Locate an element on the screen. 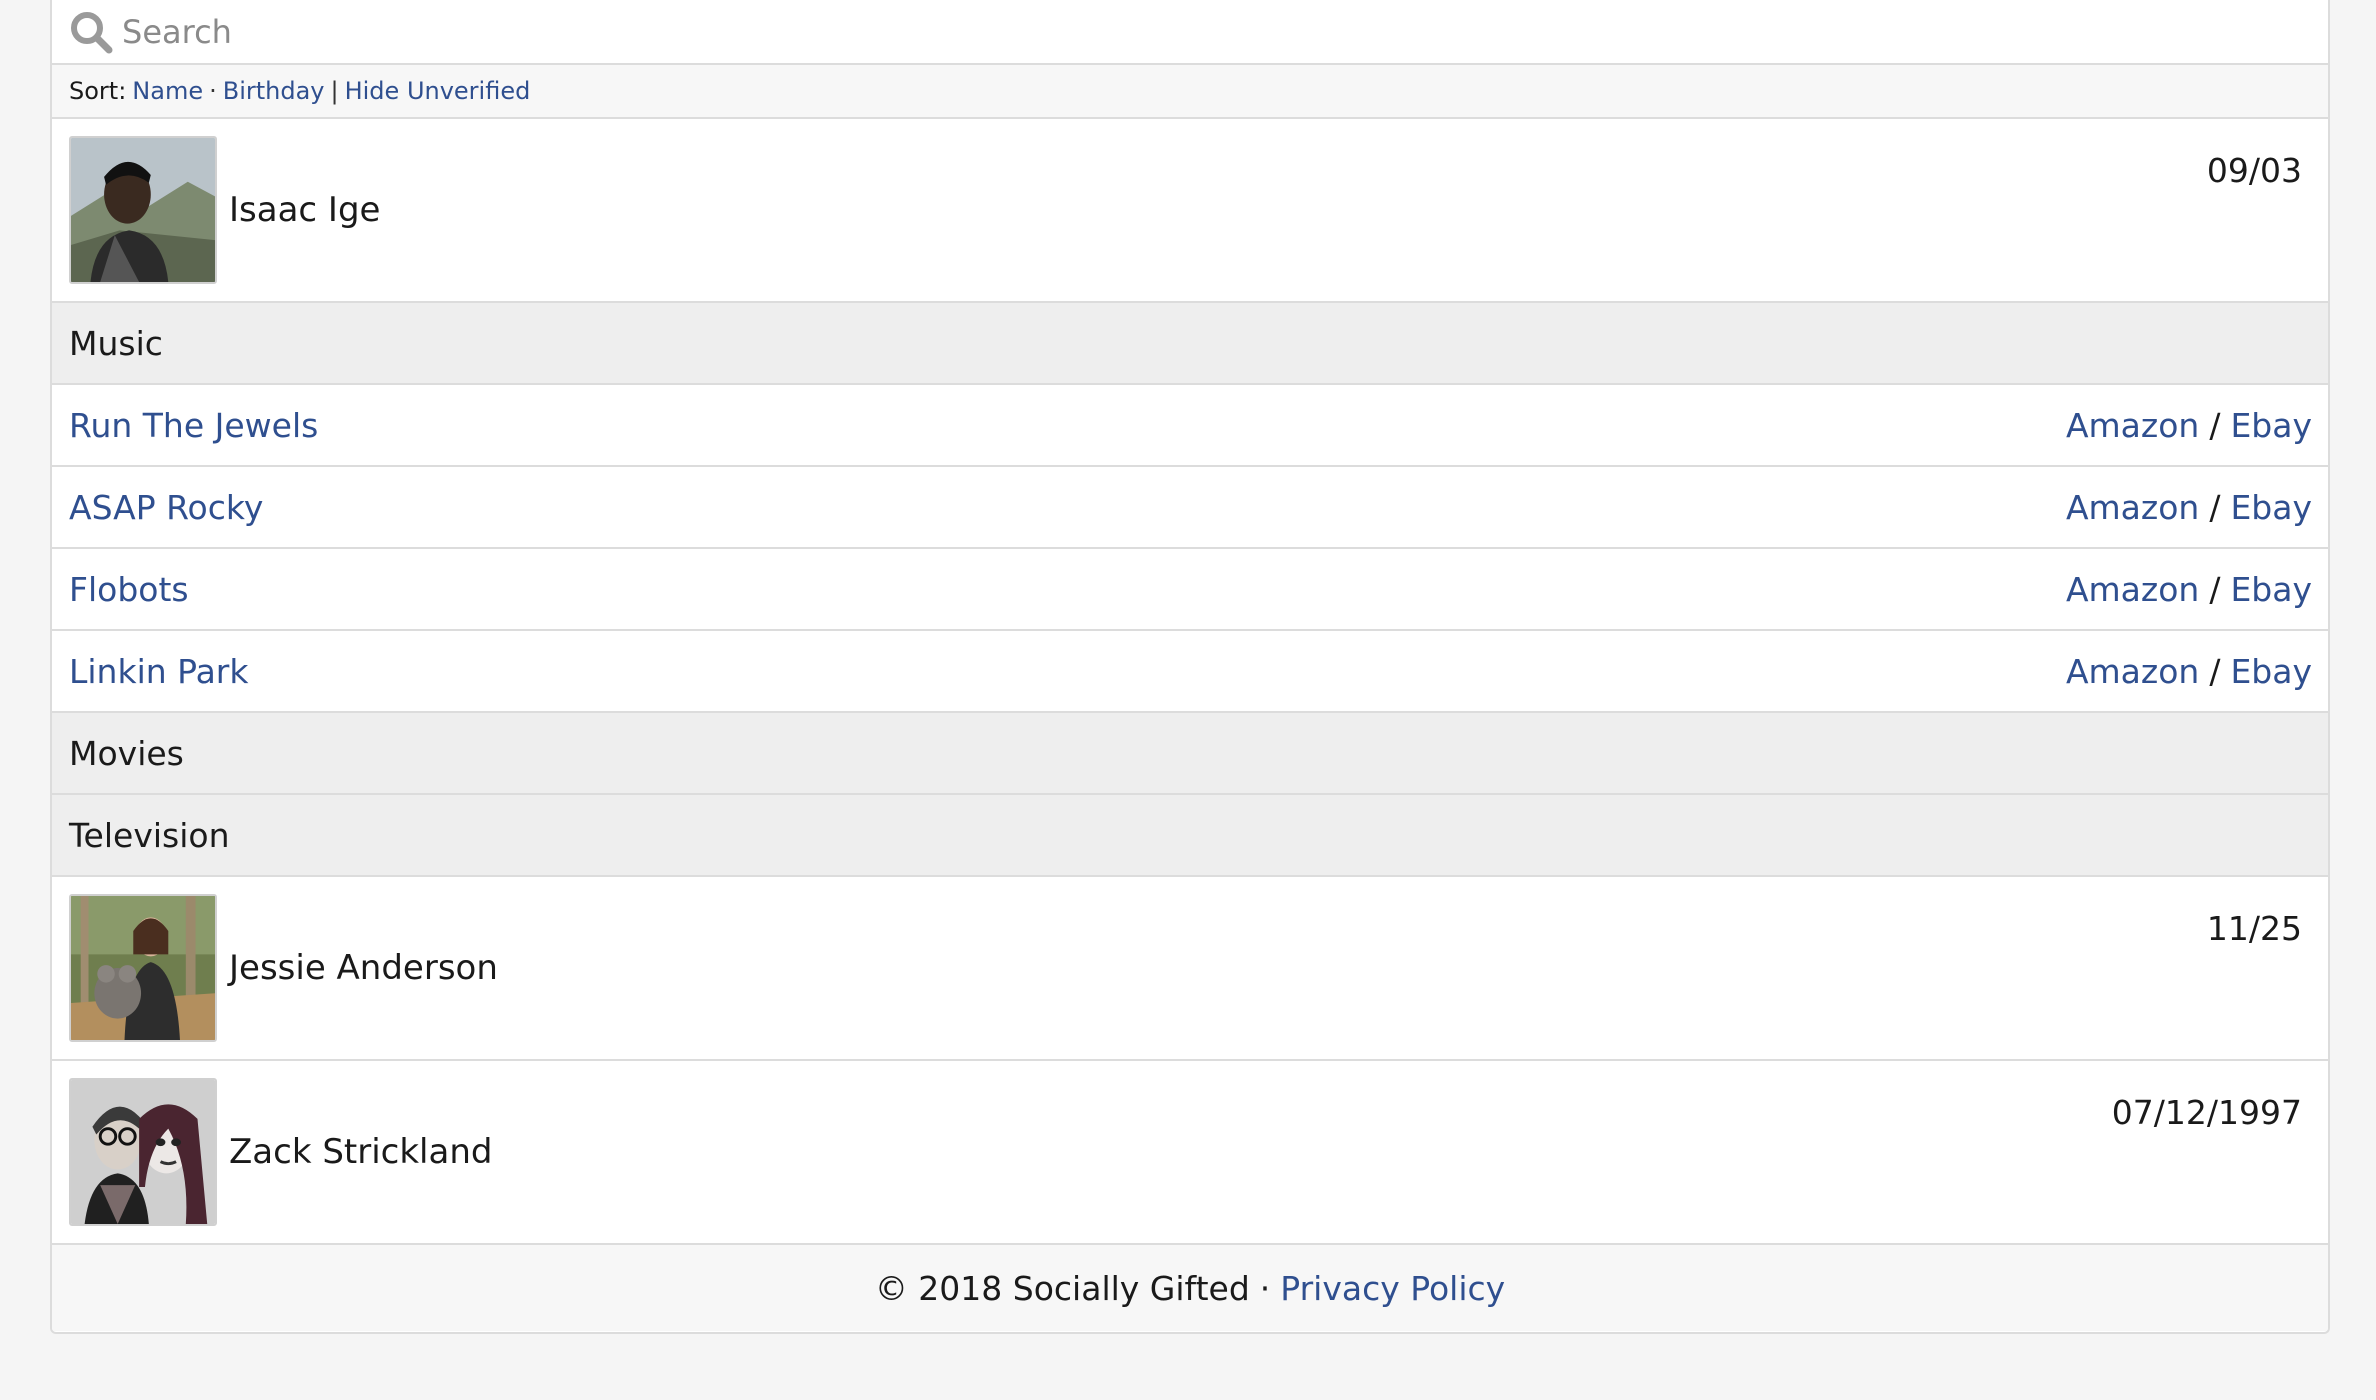 The image size is (2376, 1400). birthday-date: 07/12/1997 is located at coordinates (2206, 1112).